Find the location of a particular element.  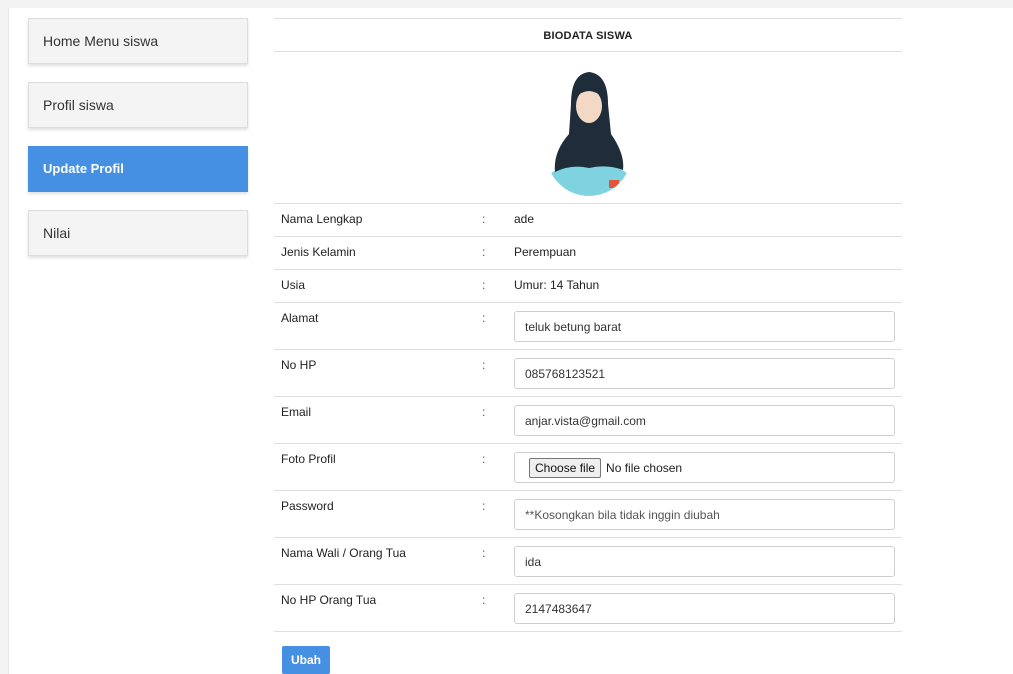

sidebar-item-nilai: Nilai is located at coordinates (138, 233).